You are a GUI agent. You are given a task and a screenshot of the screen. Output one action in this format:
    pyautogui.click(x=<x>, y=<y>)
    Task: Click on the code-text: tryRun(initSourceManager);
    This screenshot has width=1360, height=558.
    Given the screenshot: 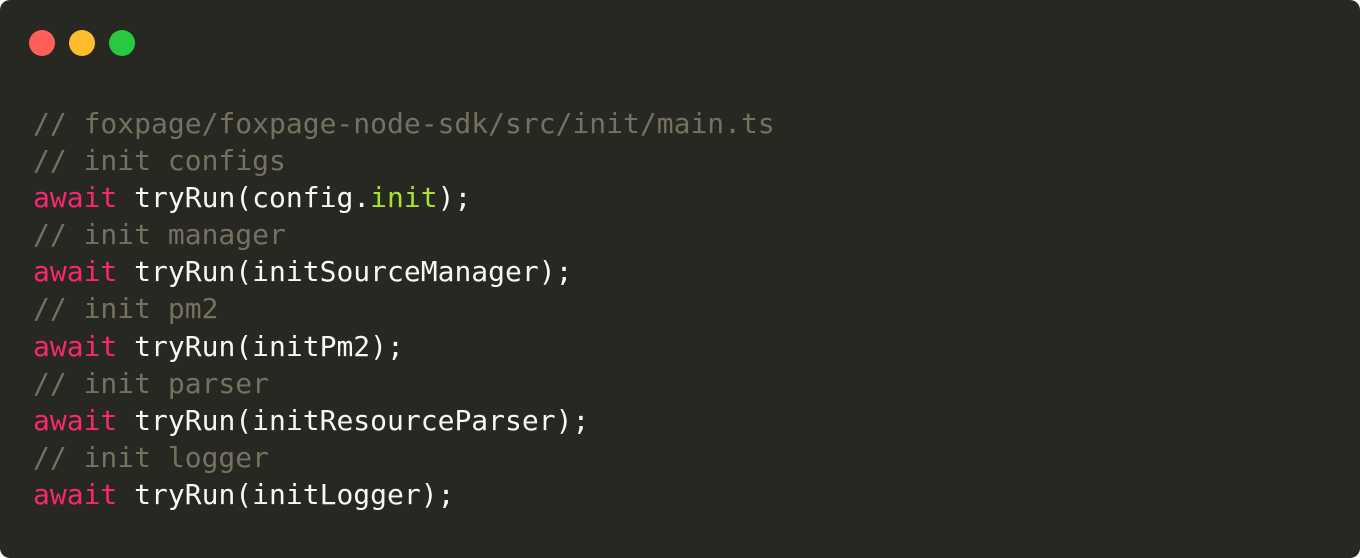 What is the action you would take?
    pyautogui.click(x=345, y=272)
    